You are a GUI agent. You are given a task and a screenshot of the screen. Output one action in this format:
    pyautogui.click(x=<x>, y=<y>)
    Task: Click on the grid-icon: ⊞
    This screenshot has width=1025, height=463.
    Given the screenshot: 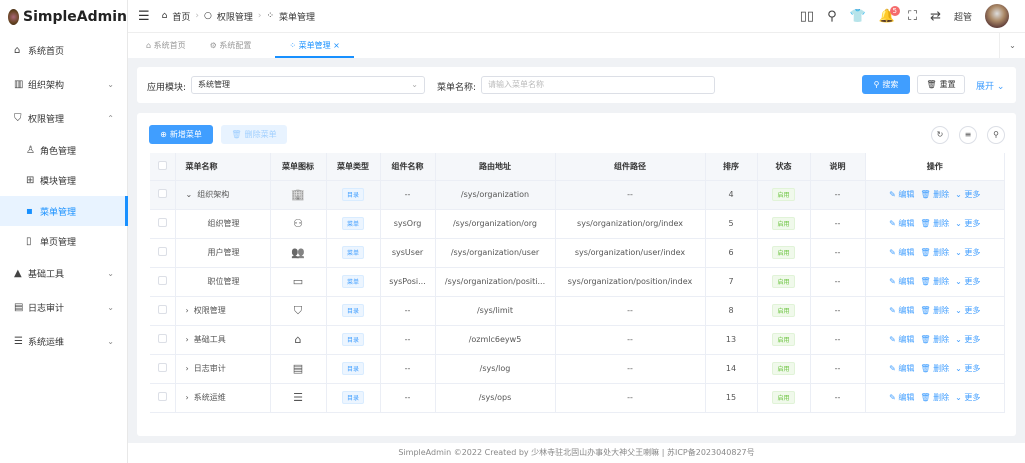 What is the action you would take?
    pyautogui.click(x=30, y=180)
    